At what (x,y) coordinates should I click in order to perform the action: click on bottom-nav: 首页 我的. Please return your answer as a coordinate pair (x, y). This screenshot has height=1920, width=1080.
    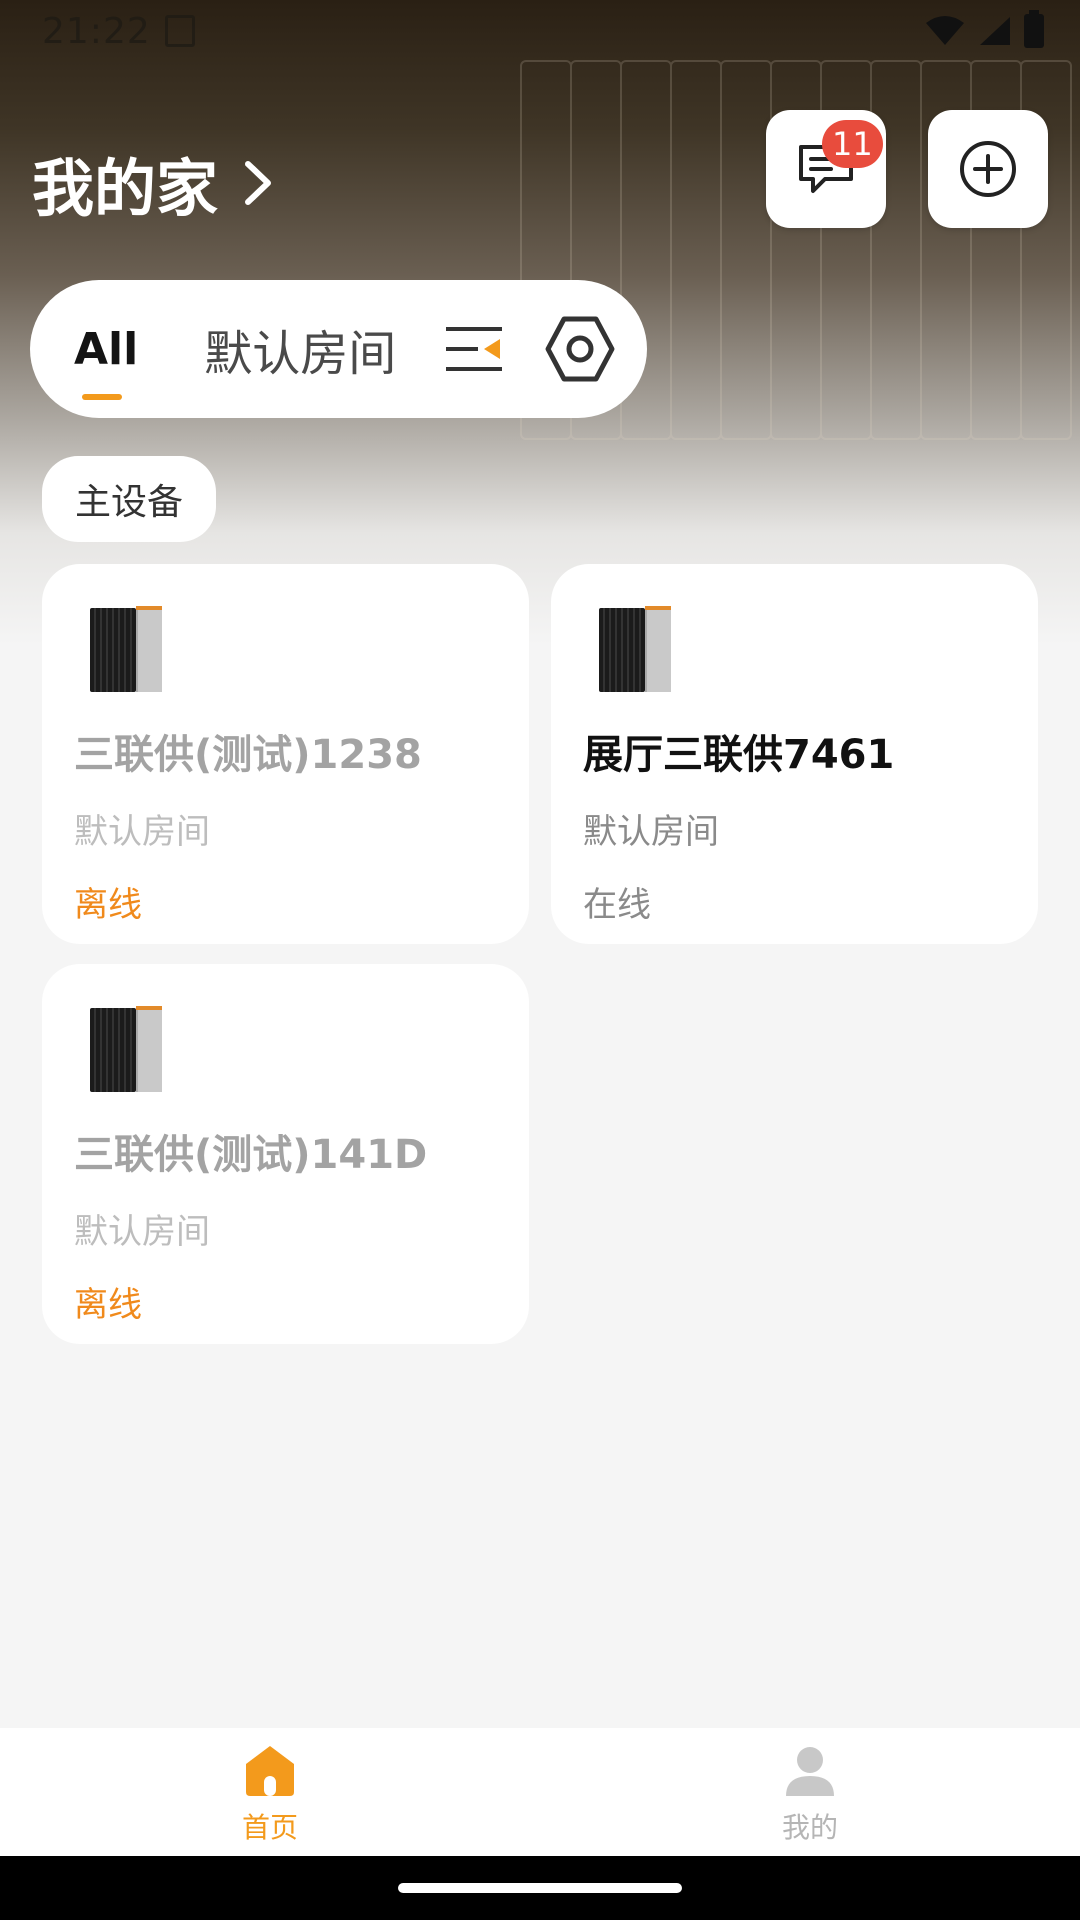
    Looking at the image, I should click on (540, 1792).